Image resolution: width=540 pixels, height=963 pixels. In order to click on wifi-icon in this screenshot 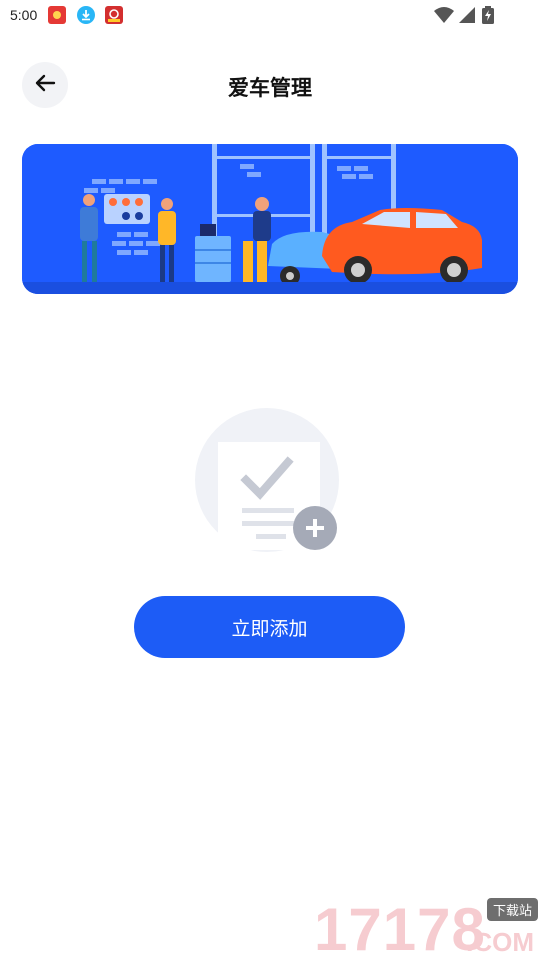, I will do `click(444, 17)`.